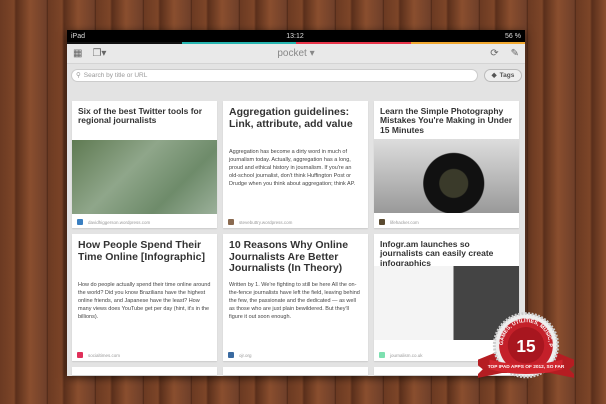 This screenshot has width=606, height=404. What do you see at coordinates (245, 355) in the screenshot?
I see `article-source: ojr.org` at bounding box center [245, 355].